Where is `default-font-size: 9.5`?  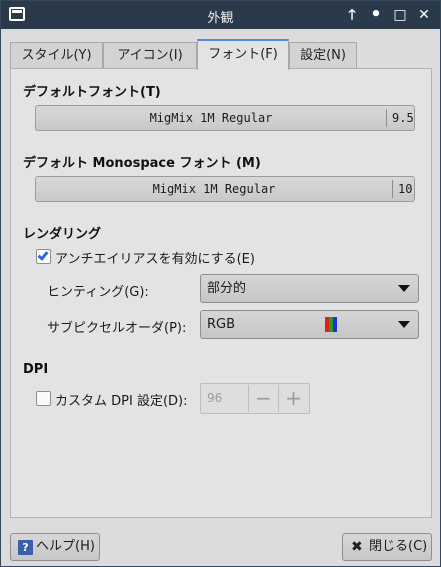 default-font-size: 9.5 is located at coordinates (400, 118).